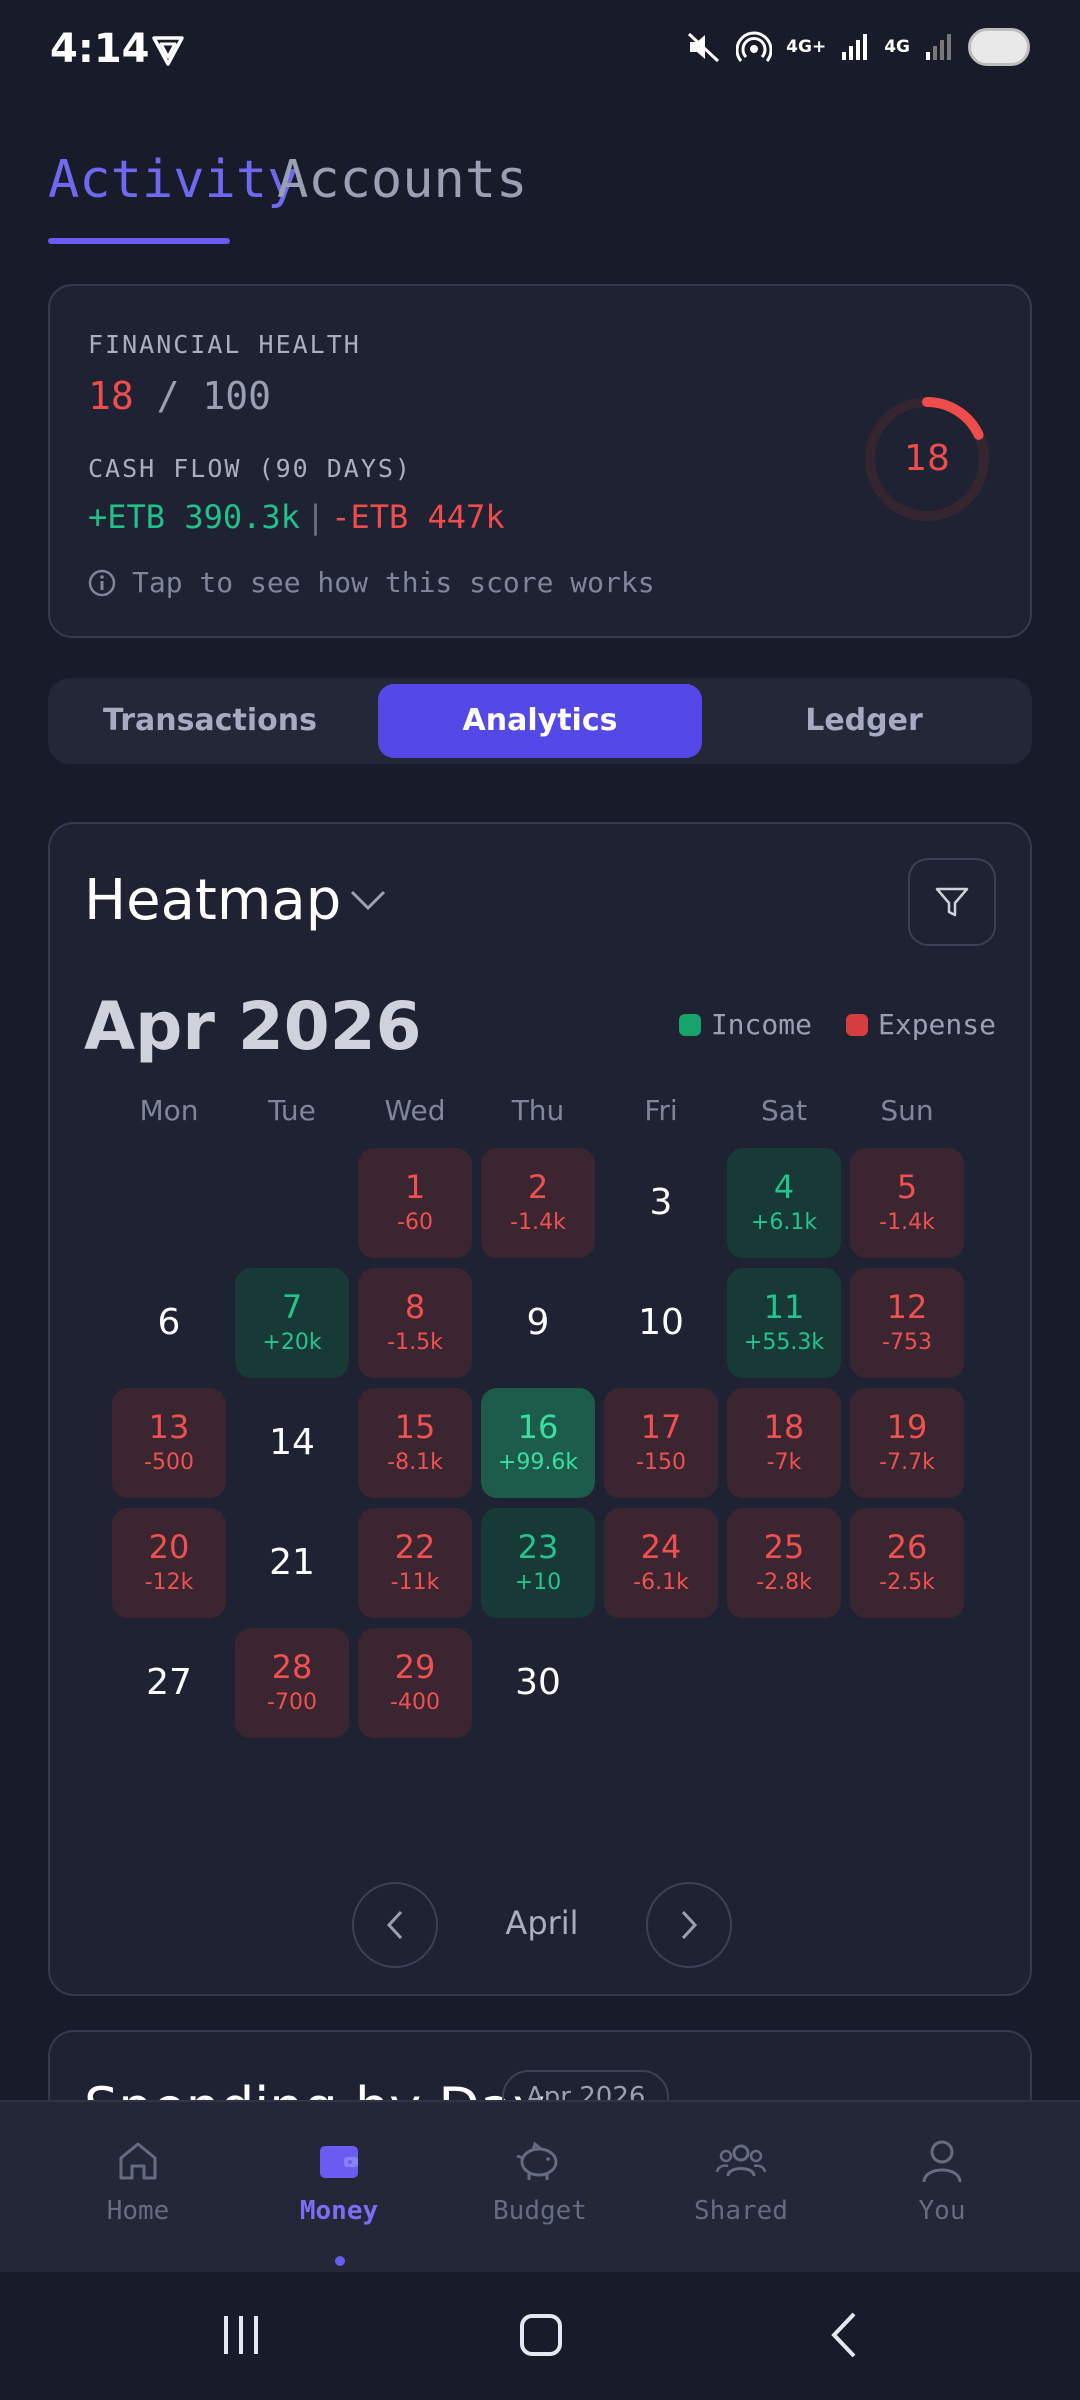  I want to click on cashflow-values: +ETB 390.3k | -ETB 447k, so click(296, 517).